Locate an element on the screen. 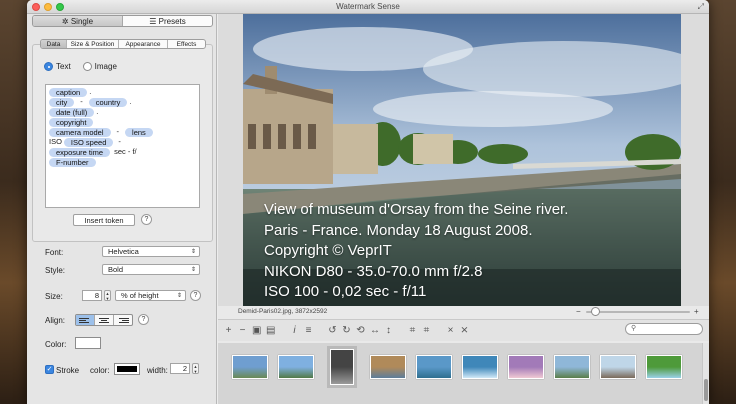 The height and width of the screenshot is (404, 736). minimize-button is located at coordinates (48, 7).